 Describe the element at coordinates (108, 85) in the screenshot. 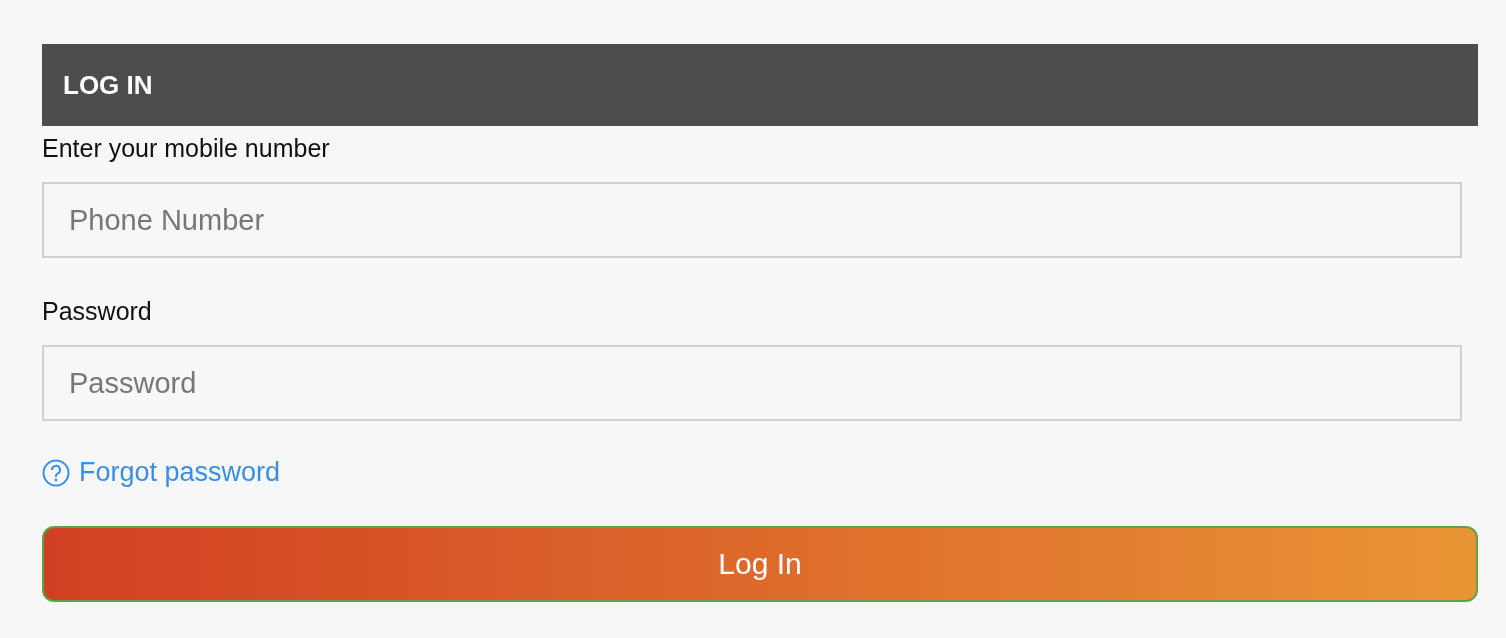

I see `page-title: LOG IN` at that location.